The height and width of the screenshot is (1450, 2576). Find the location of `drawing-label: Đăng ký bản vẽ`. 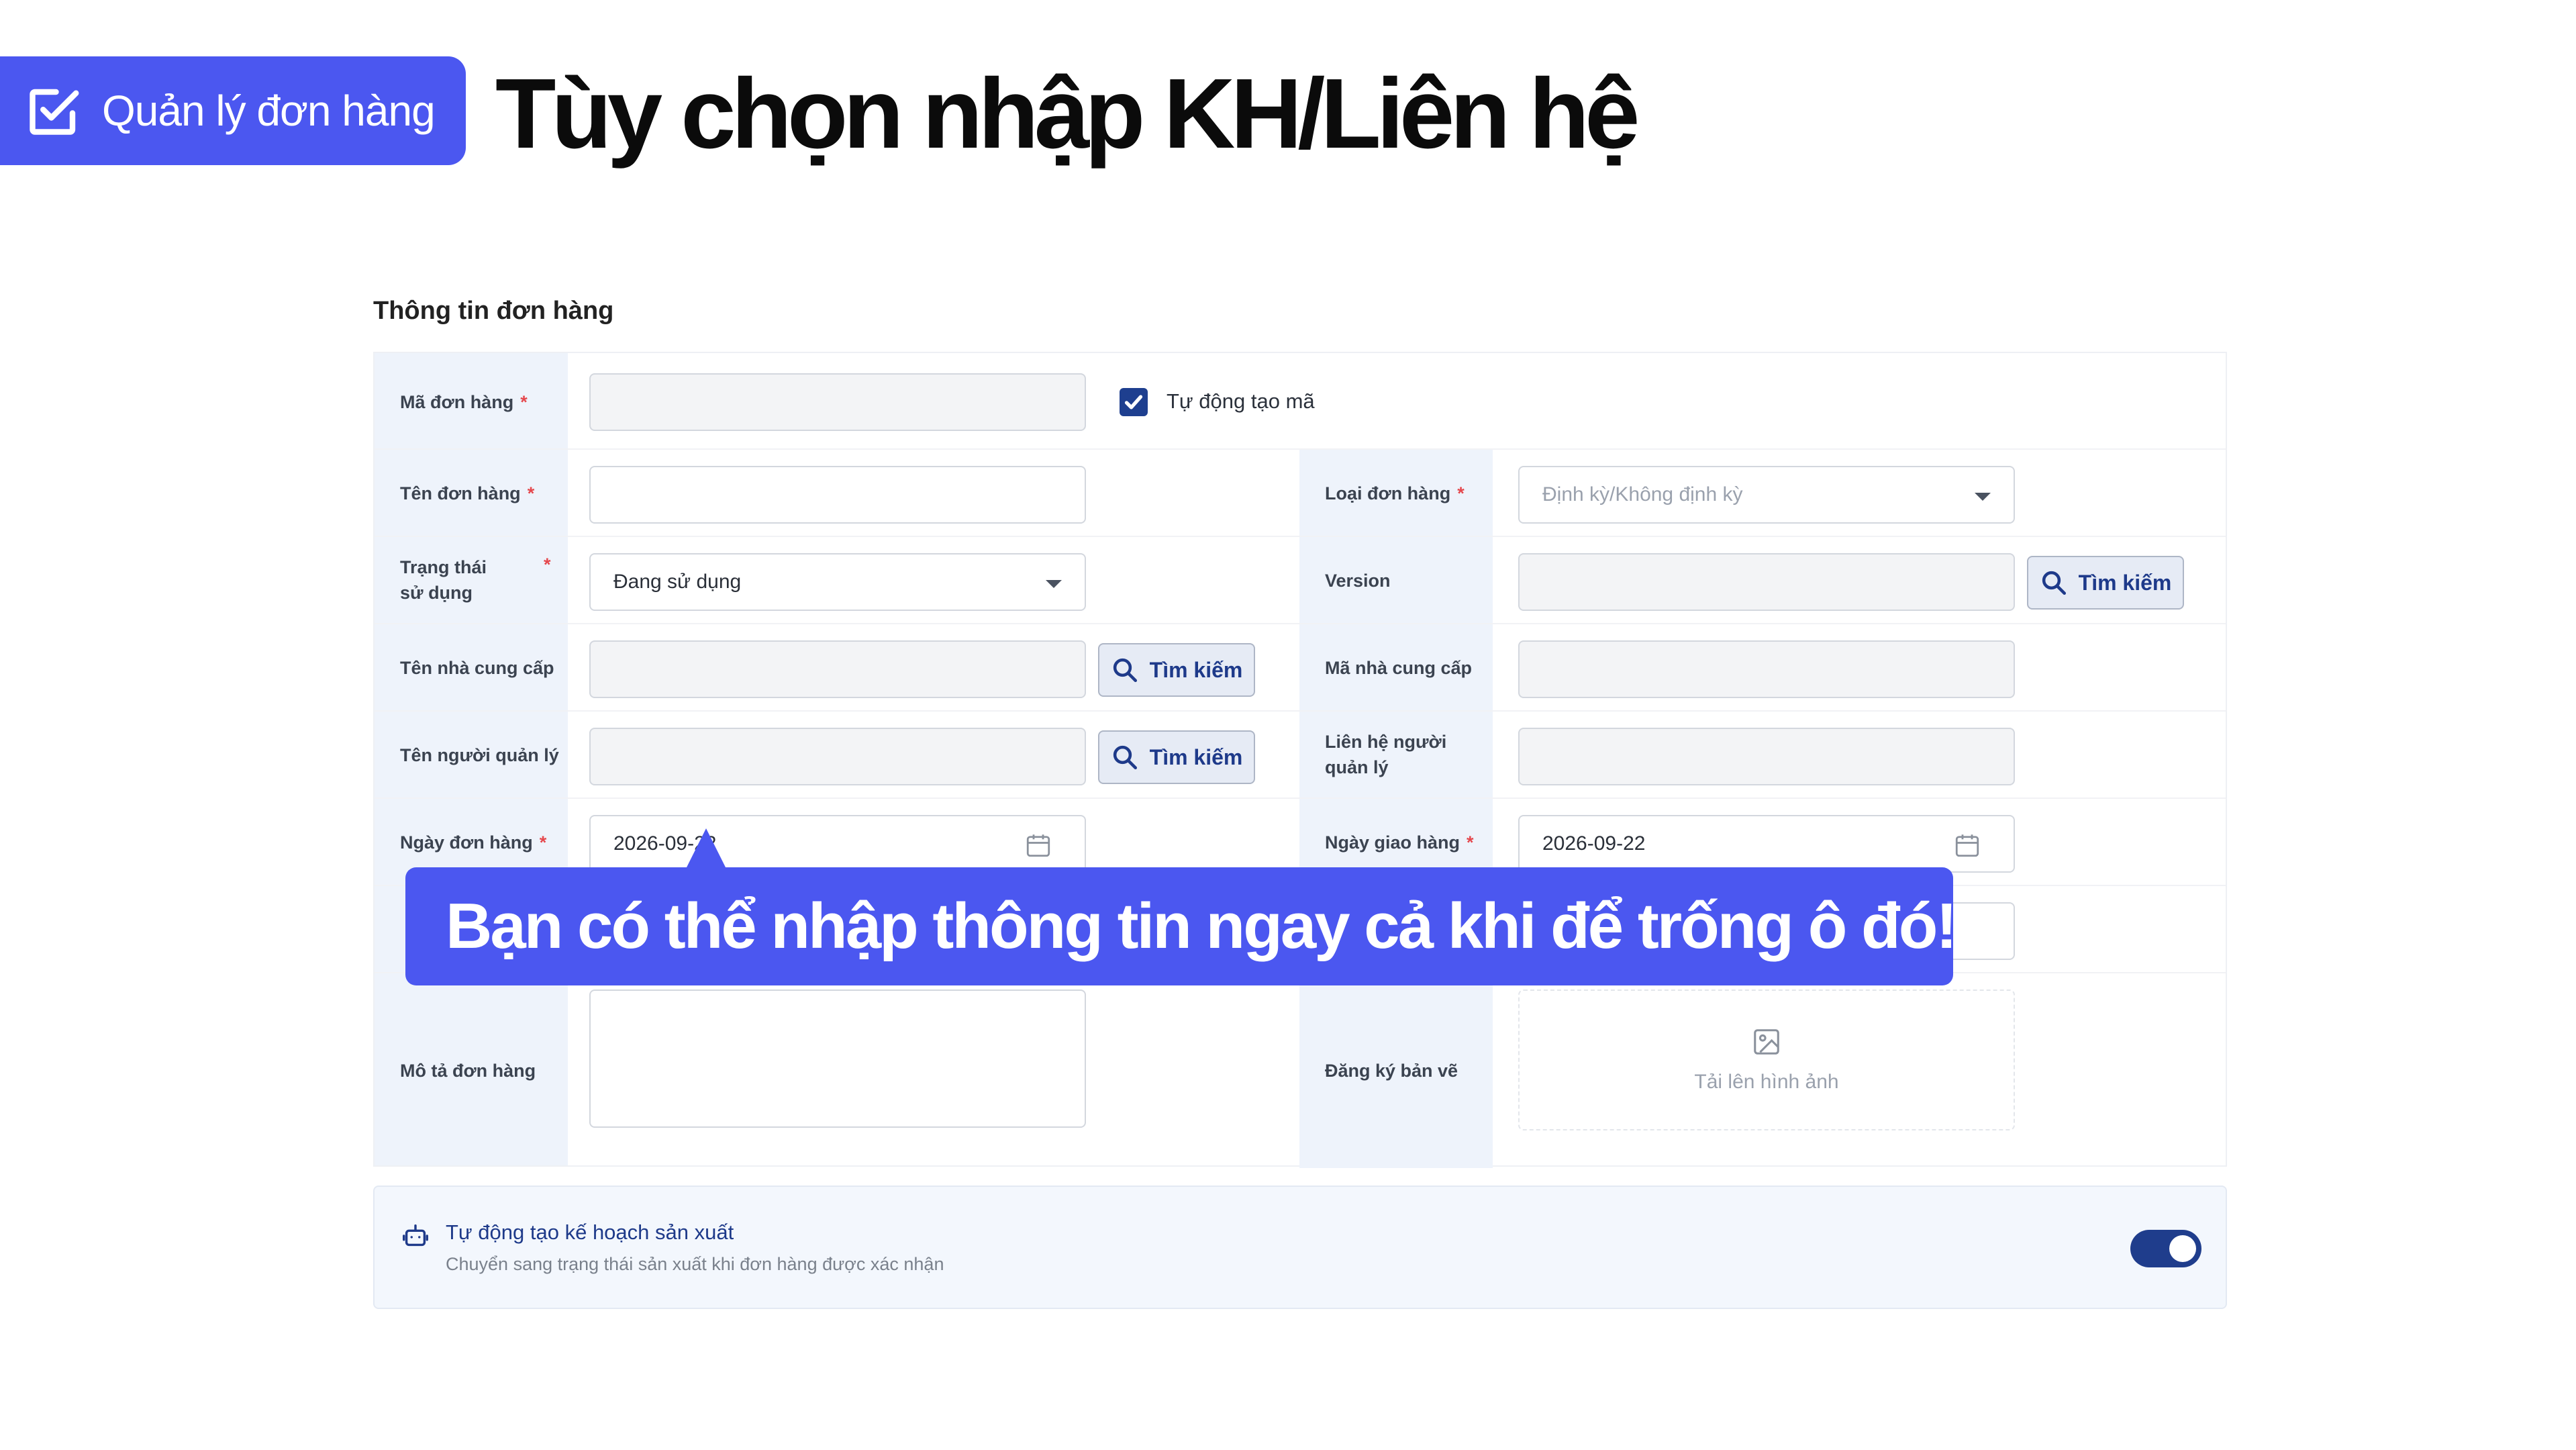

drawing-label: Đăng ký bản vẽ is located at coordinates (1391, 1071).